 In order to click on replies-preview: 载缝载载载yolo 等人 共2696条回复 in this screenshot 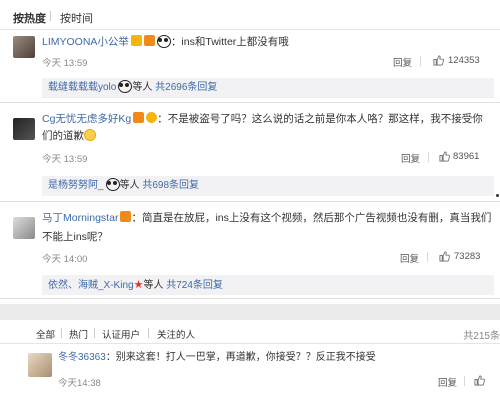, I will do `click(268, 88)`.